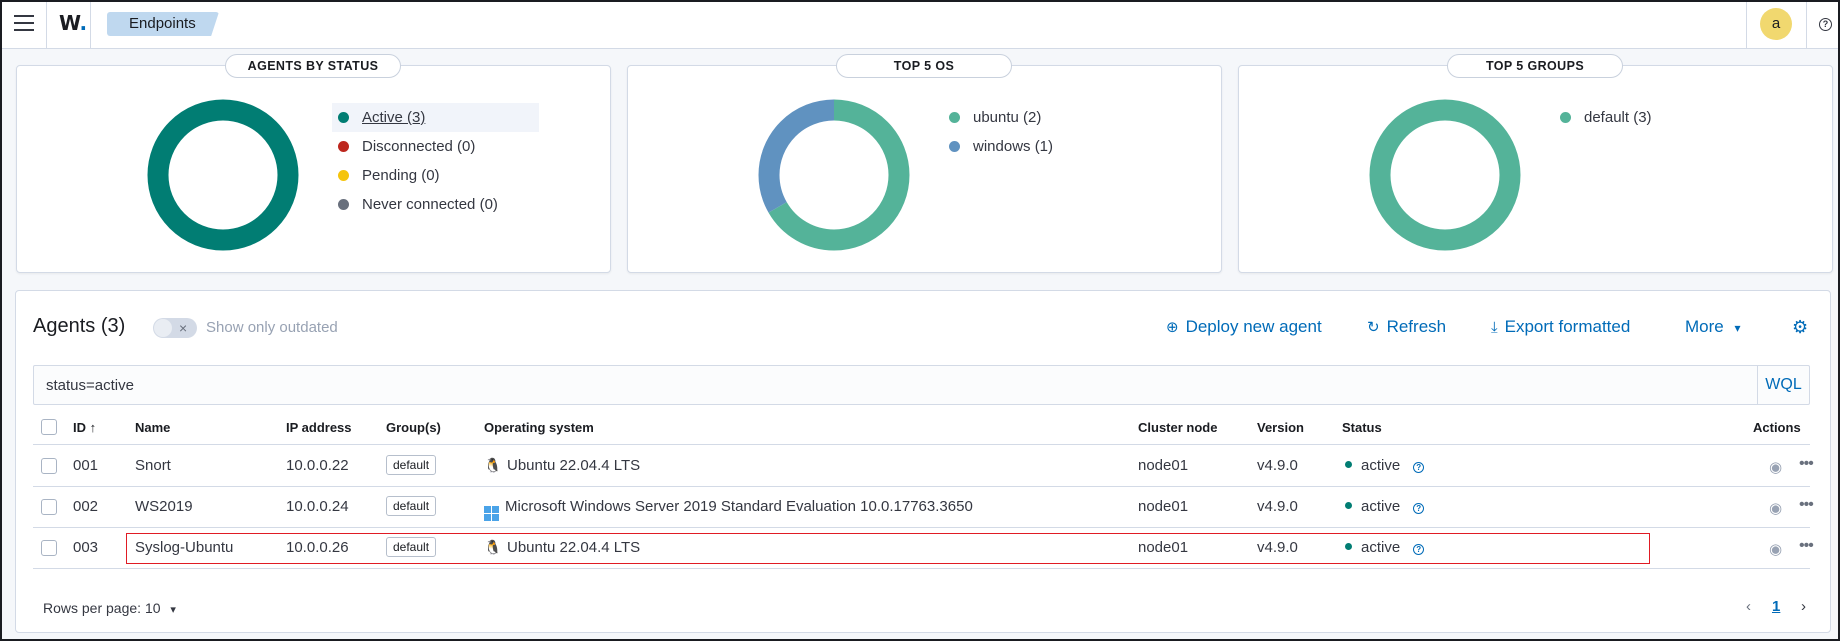 This screenshot has height=641, width=1840. What do you see at coordinates (109, 608) in the screenshot?
I see `rows-per-page-select: Rows per page: 10 ▾` at bounding box center [109, 608].